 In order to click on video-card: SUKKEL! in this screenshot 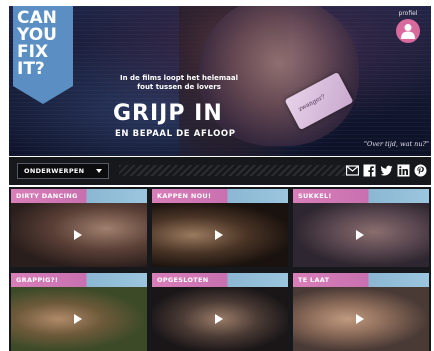, I will do `click(361, 228)`.